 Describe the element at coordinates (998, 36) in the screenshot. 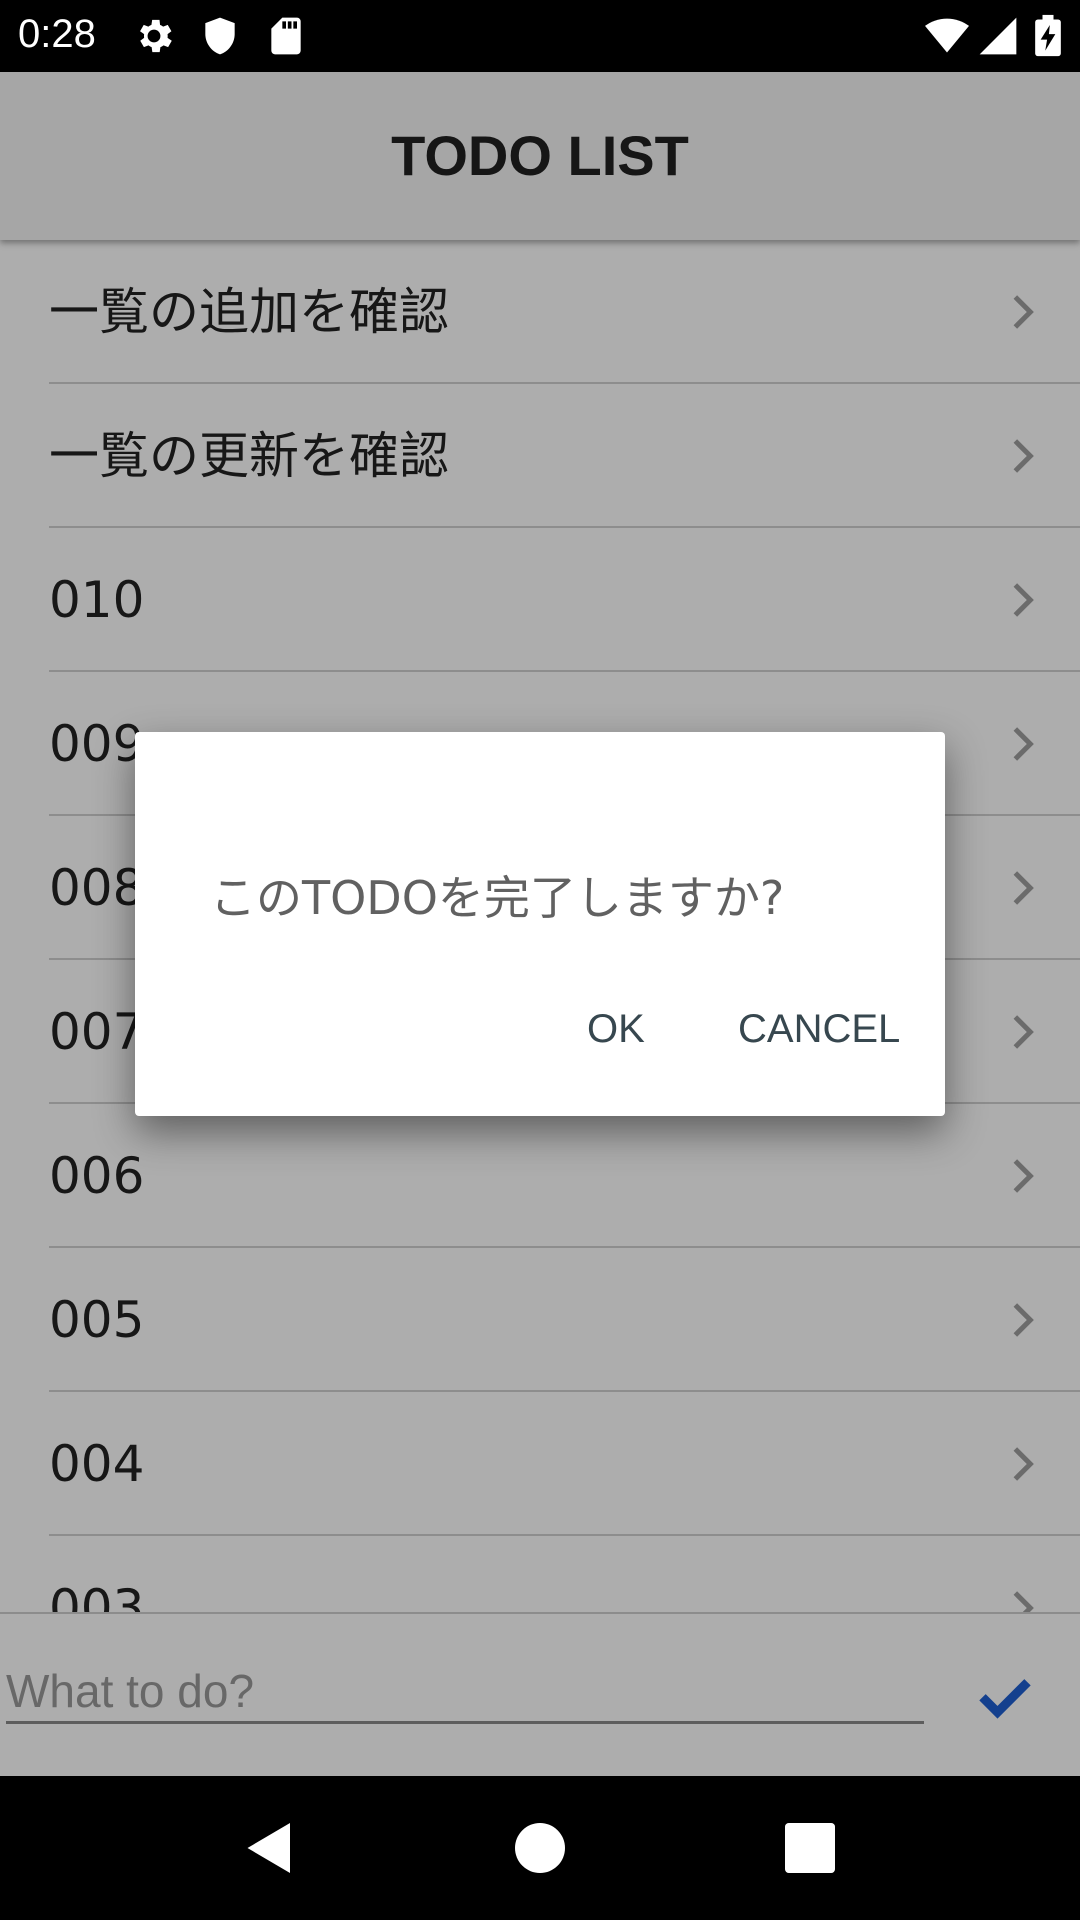

I see `signal-icon` at that location.